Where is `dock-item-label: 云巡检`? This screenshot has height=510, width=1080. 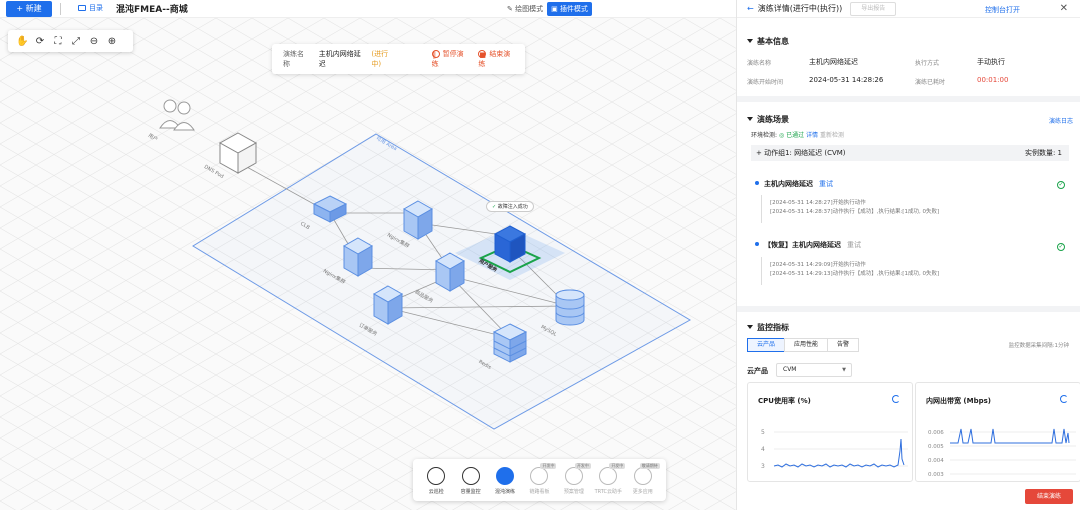 dock-item-label: 云巡检 is located at coordinates (436, 492).